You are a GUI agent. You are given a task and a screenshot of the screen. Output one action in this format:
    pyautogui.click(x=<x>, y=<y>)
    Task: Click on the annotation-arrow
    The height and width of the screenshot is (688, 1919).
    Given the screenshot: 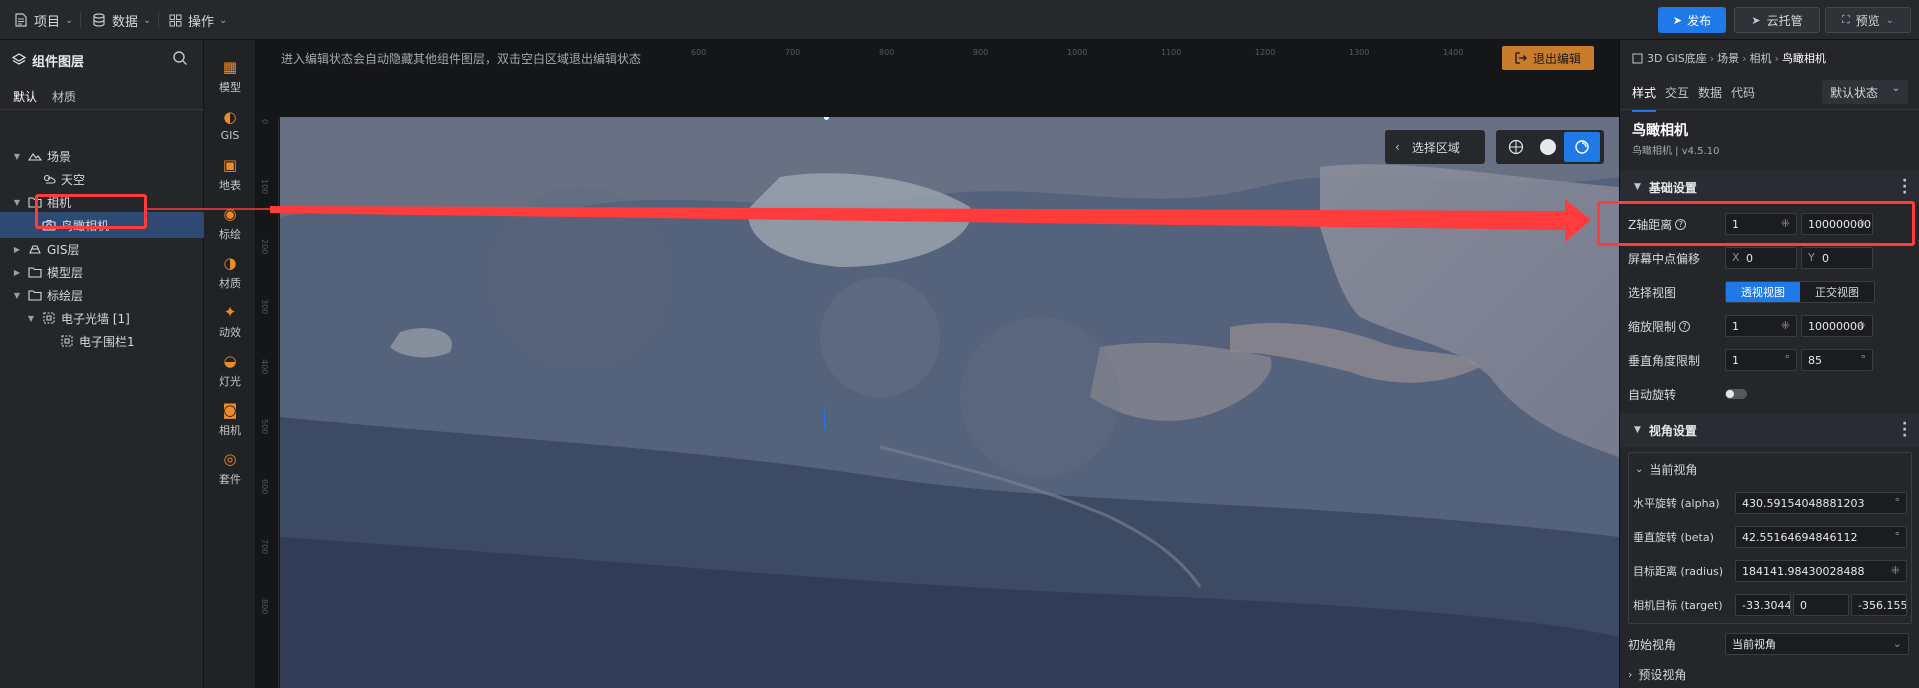 What is the action you would take?
    pyautogui.click(x=869, y=220)
    